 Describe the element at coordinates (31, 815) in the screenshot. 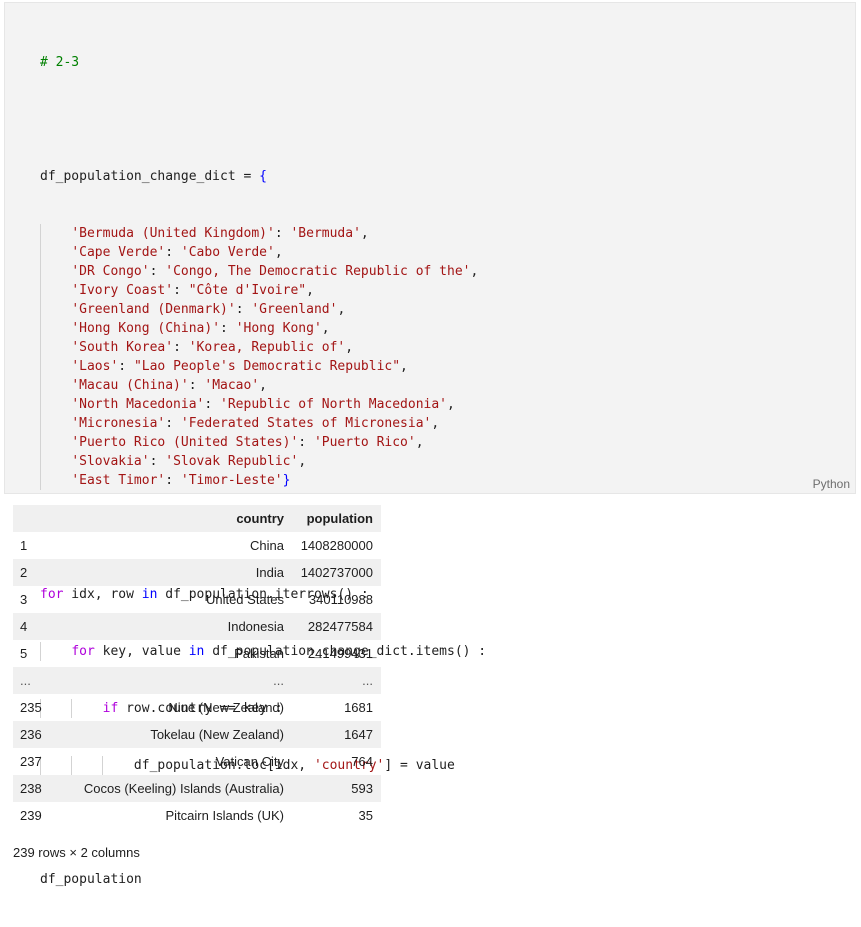

I see `row-index: 239` at that location.